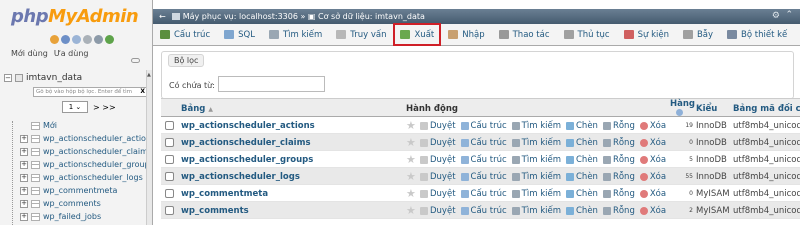 Image resolution: width=800 pixels, height=240 pixels. What do you see at coordinates (29, 53) in the screenshot?
I see `recent-tab: Mới dùng` at bounding box center [29, 53].